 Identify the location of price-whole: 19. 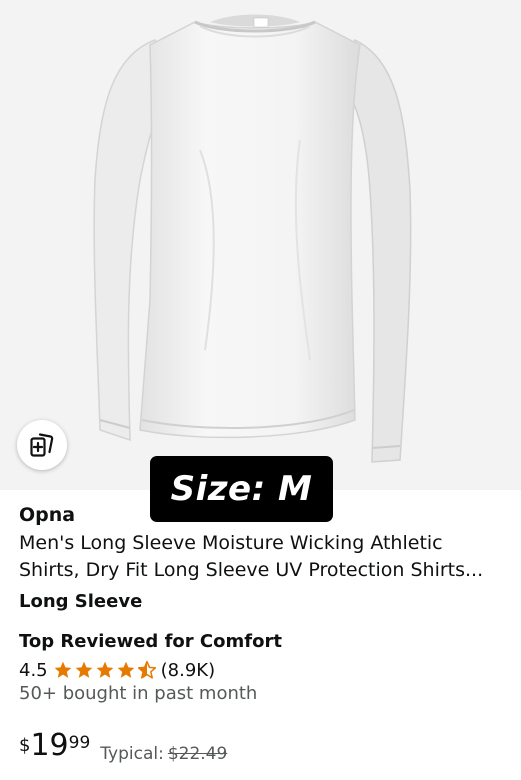
(49, 745).